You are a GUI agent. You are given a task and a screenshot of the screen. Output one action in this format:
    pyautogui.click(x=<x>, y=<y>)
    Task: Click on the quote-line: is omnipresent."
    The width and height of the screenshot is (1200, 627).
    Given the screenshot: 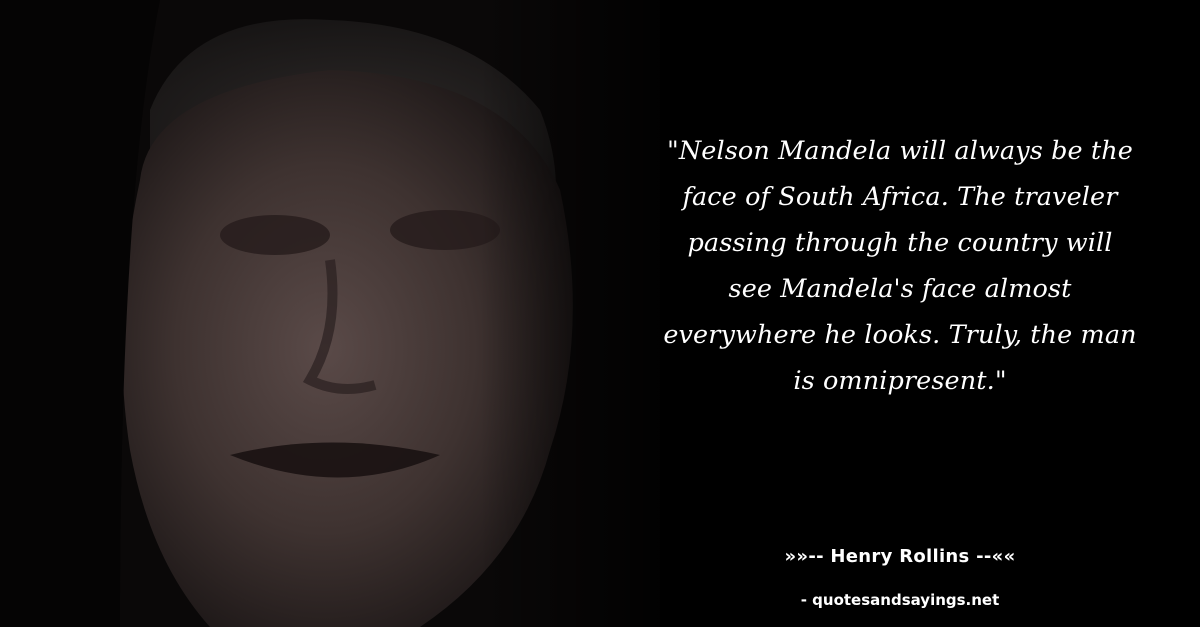 What is the action you would take?
    pyautogui.click(x=900, y=381)
    